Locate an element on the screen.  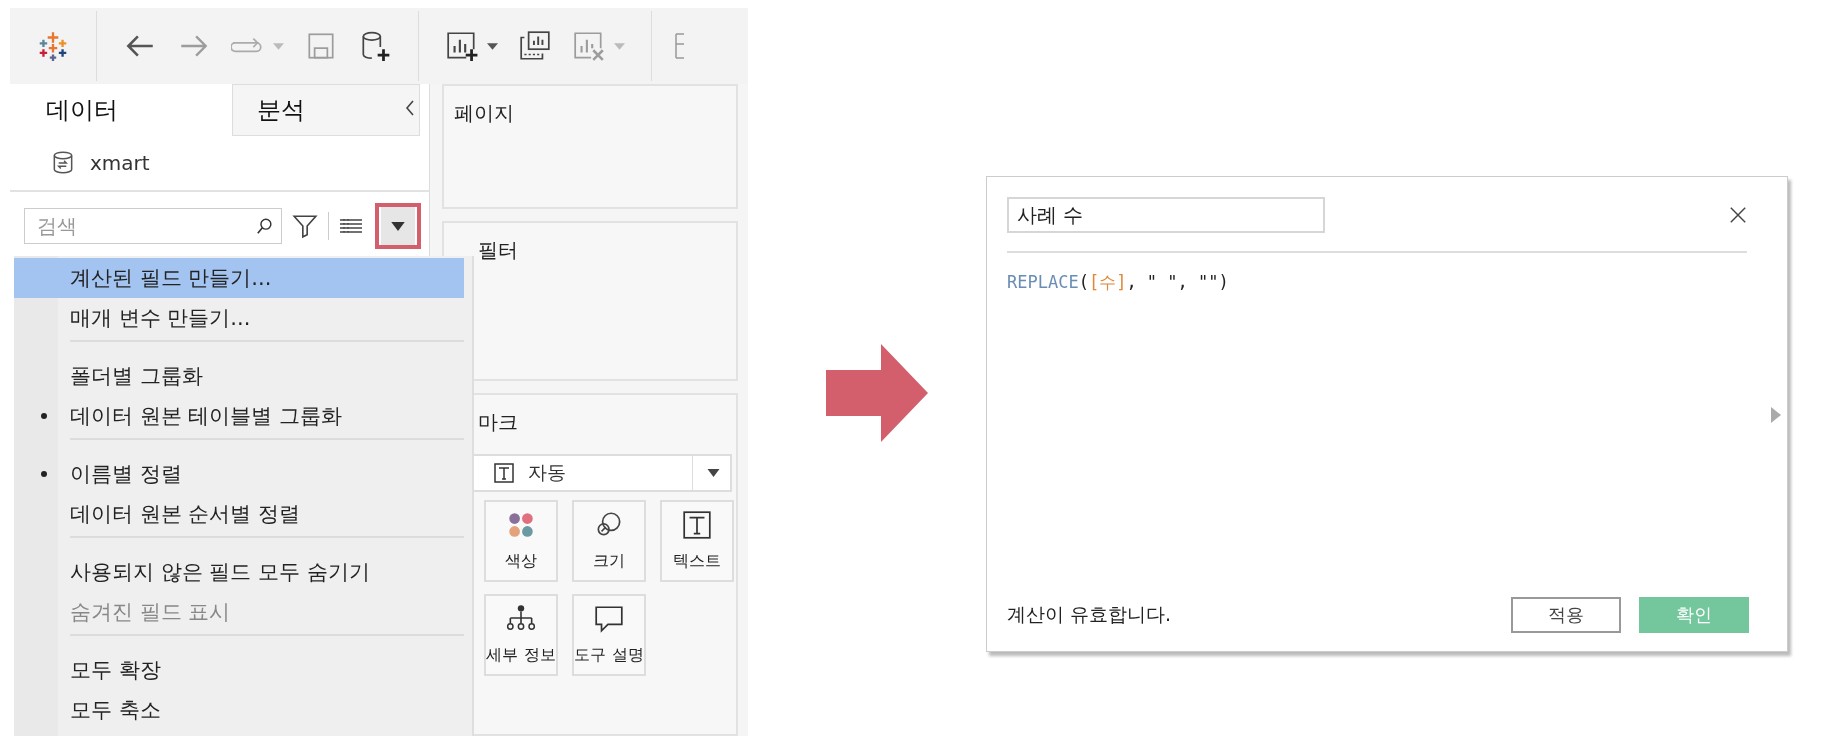
mark-tile: 도구 설명 is located at coordinates (609, 635).